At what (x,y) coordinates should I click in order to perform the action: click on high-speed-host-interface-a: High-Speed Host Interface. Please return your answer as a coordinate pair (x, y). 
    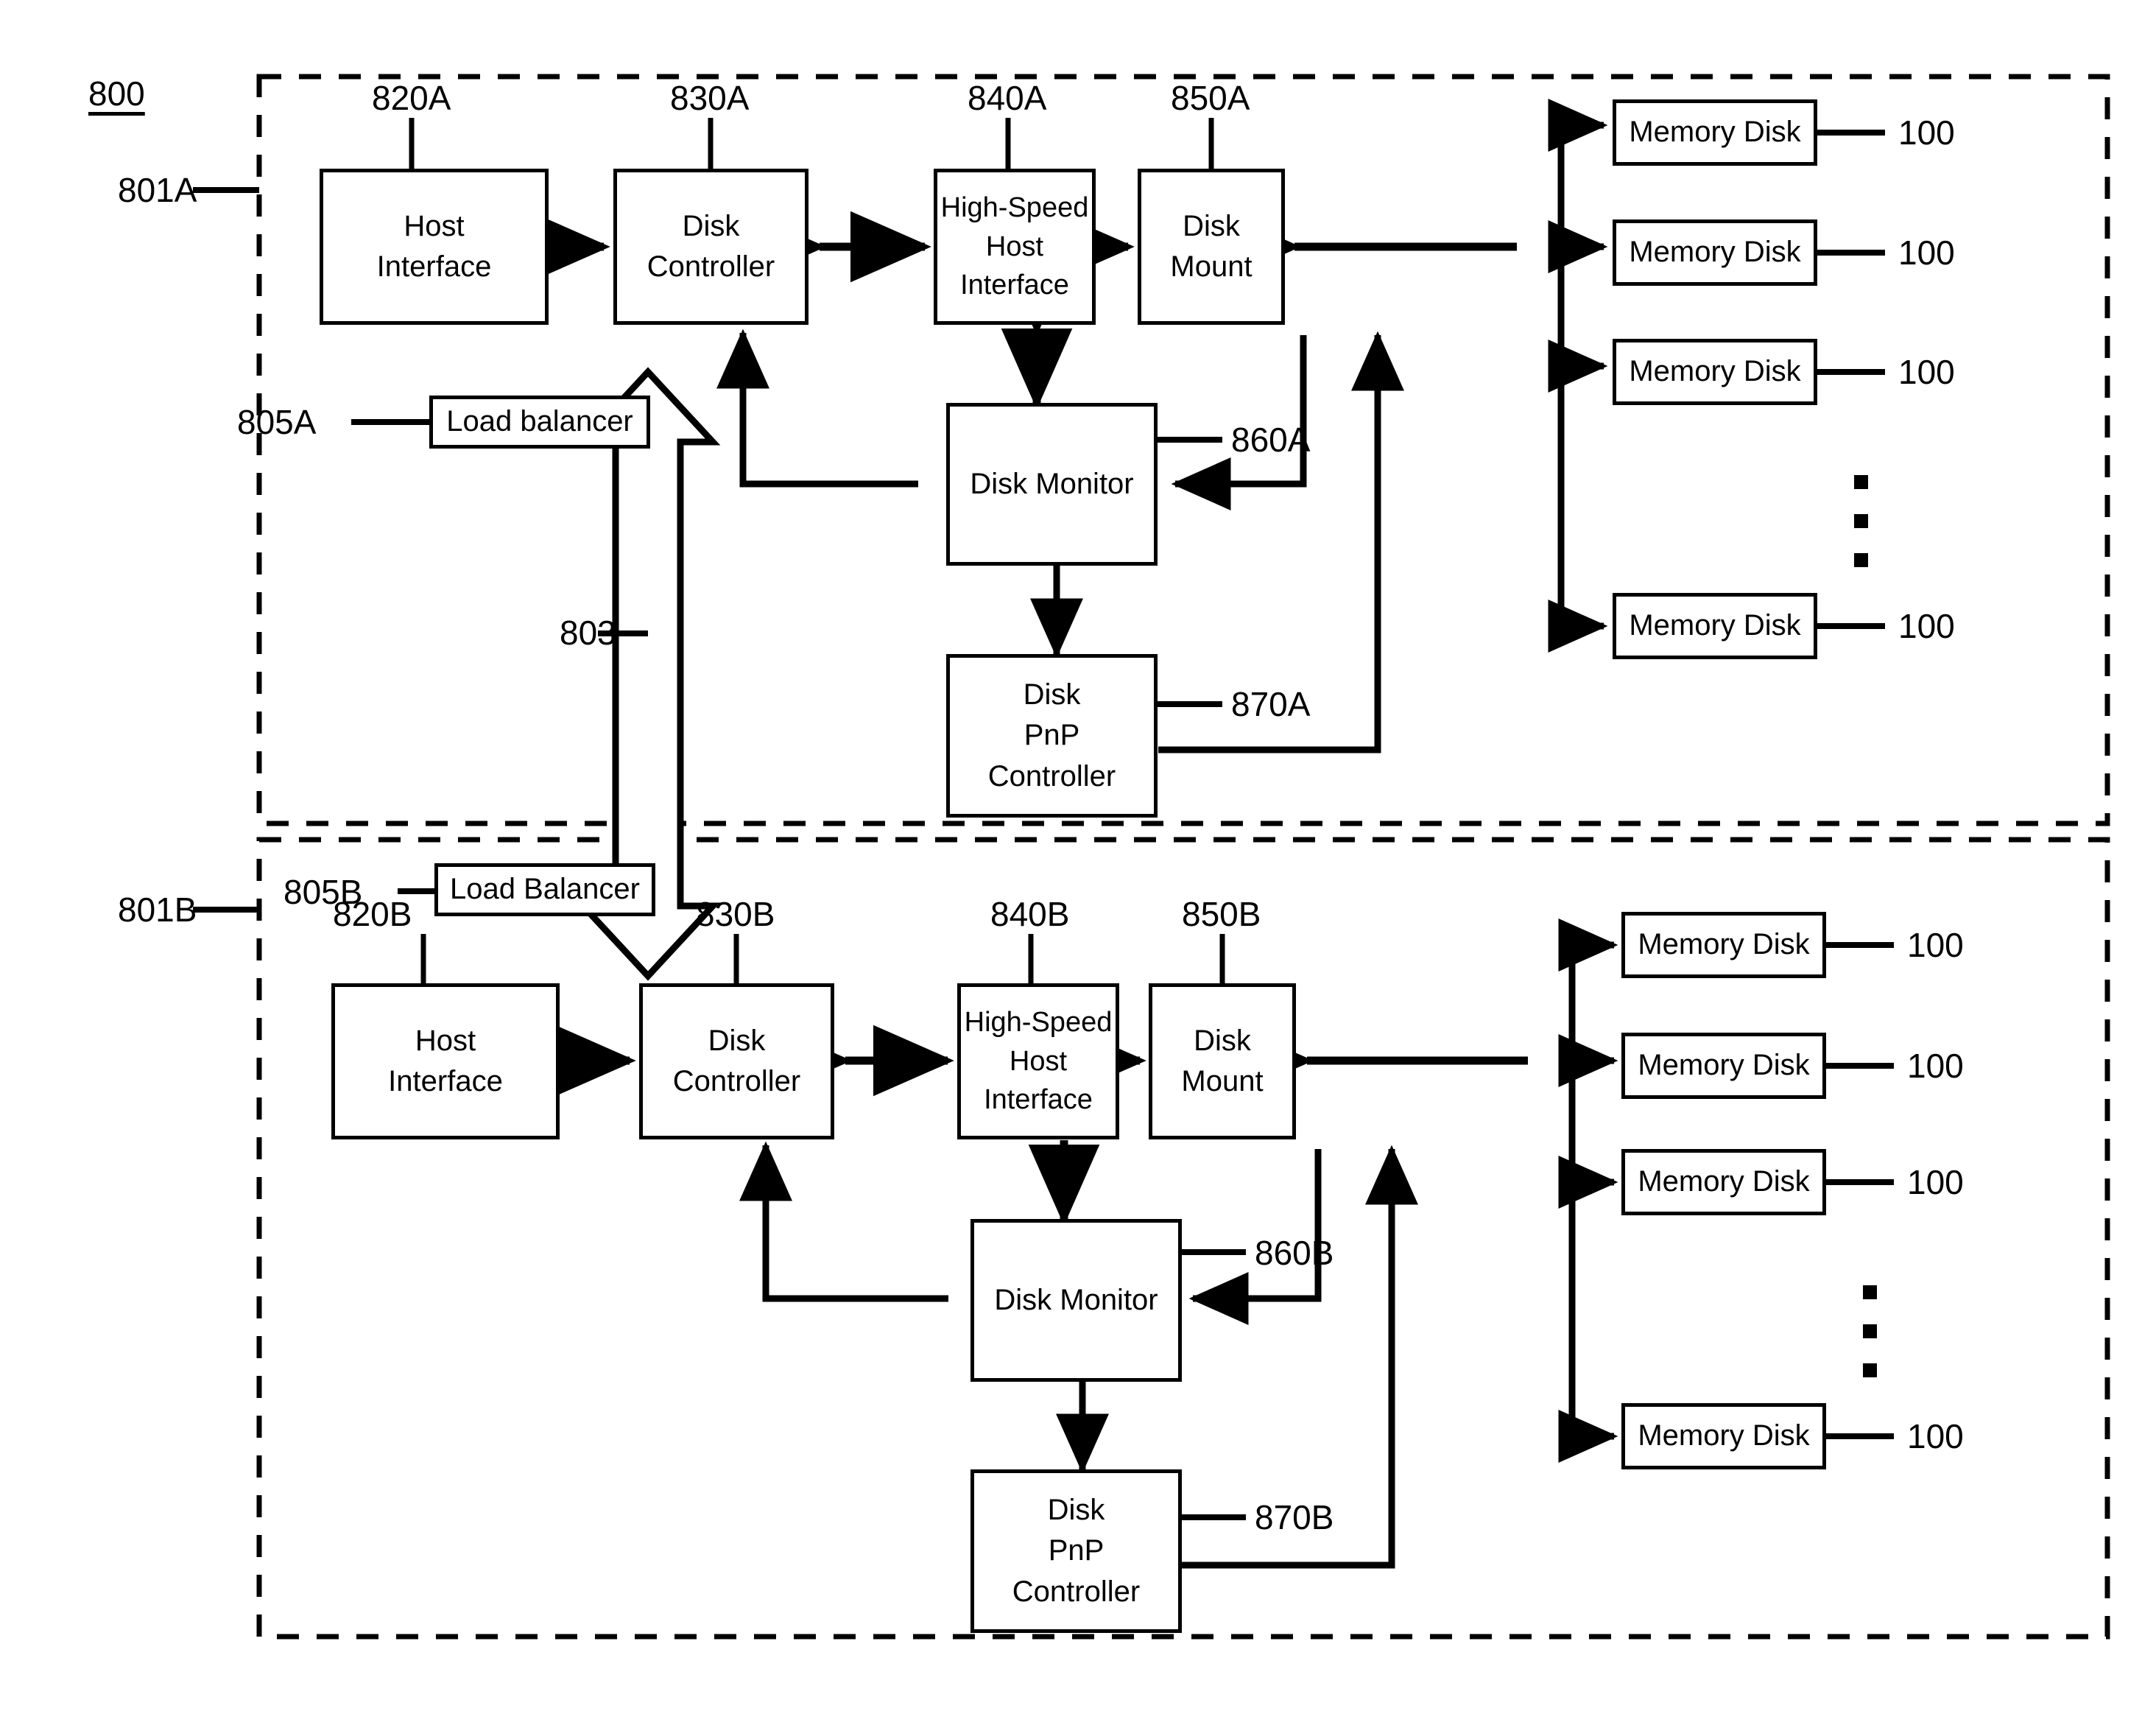
    Looking at the image, I should click on (1015, 247).